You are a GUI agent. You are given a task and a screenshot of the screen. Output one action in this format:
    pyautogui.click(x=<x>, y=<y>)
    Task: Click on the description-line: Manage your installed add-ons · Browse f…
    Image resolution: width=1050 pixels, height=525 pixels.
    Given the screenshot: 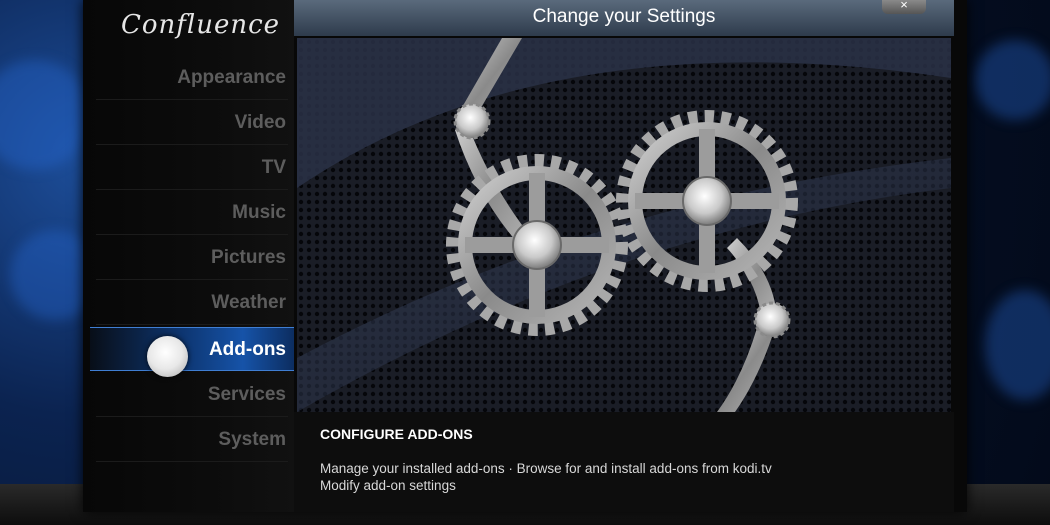 What is the action you would take?
    pyautogui.click(x=546, y=468)
    